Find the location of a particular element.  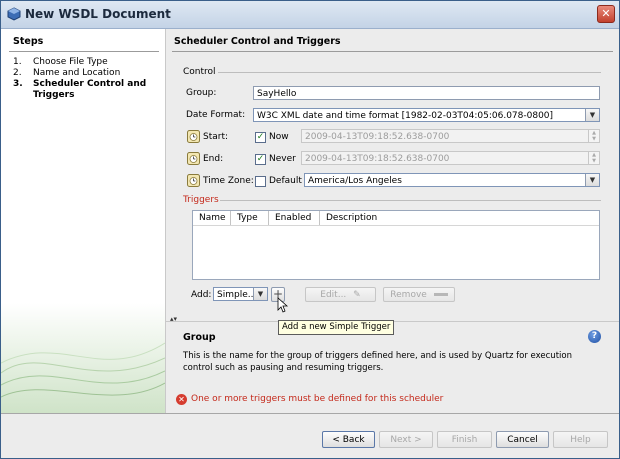

question-icon: ? is located at coordinates (594, 336).